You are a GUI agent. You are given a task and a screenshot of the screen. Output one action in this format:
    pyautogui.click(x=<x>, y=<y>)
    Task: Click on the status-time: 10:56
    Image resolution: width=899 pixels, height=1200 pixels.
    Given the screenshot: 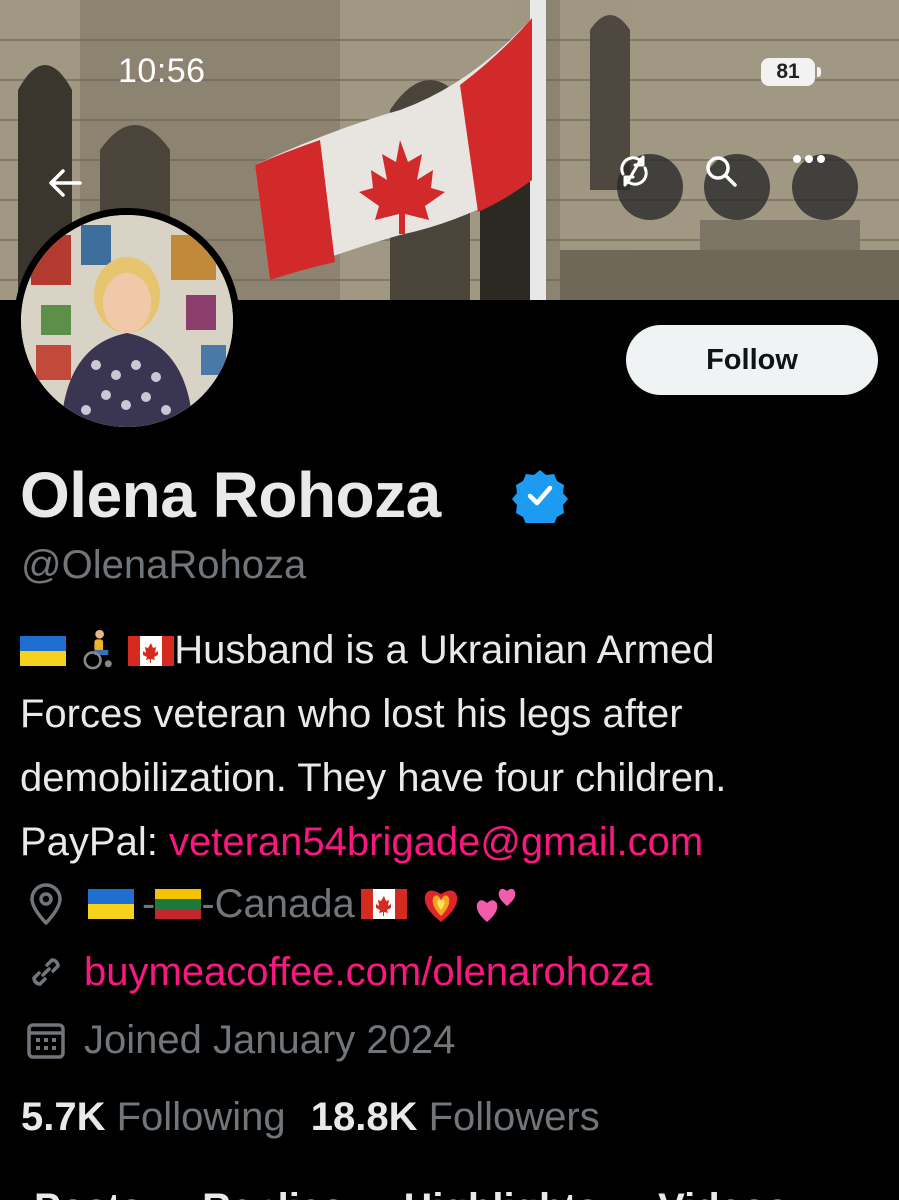 What is the action you would take?
    pyautogui.click(x=162, y=71)
    